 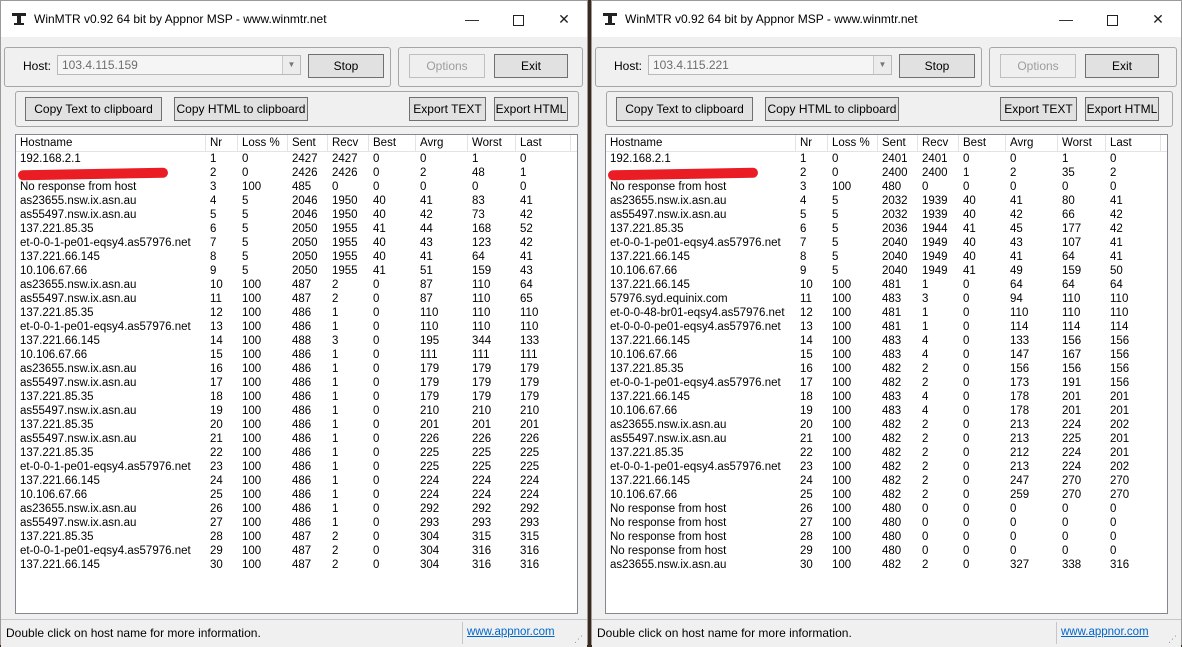 I want to click on table-row: as23655.nsw.ix.asn.au 4 5 2046 1950 40 41 83 41, so click(x=296, y=201).